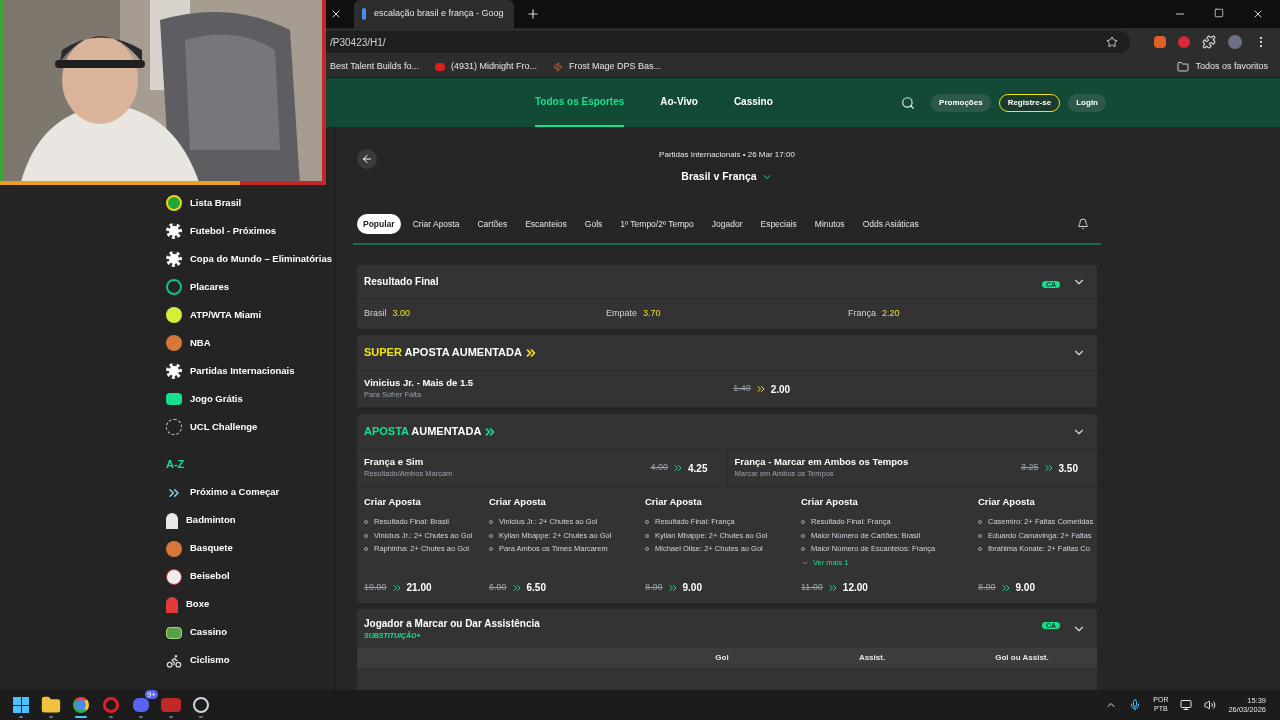 Image resolution: width=1280 pixels, height=720 pixels. Describe the element at coordinates (401, 282) in the screenshot. I see `market-title: Resultado Final` at that location.